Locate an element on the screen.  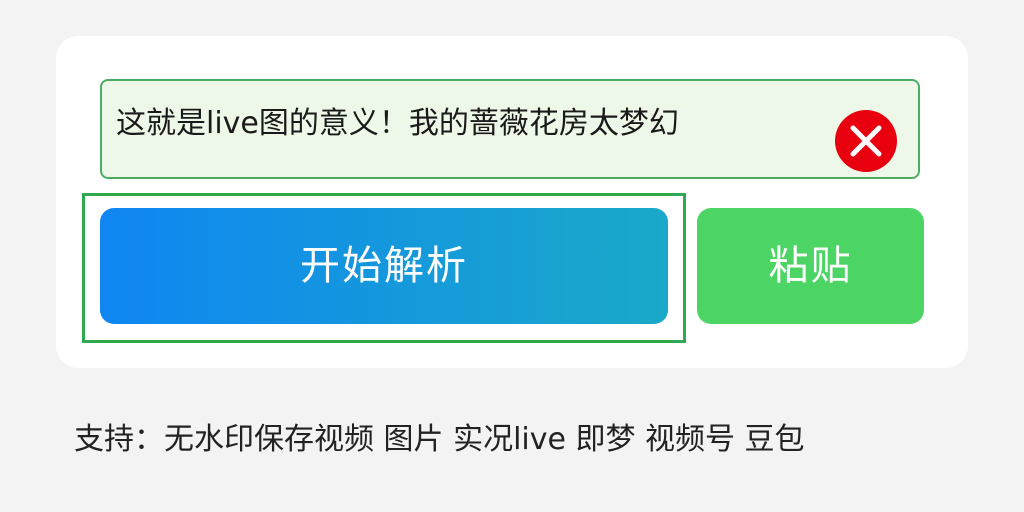
link-input-text: 这就是live图的意义！我的蔷薇花房太梦幻 is located at coordinates (397, 124).